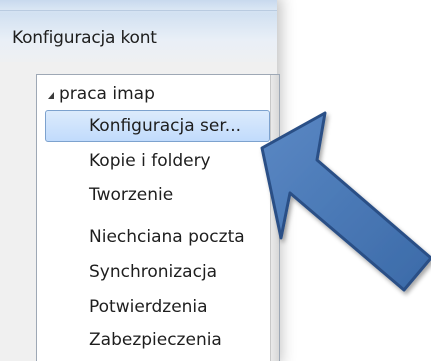 This screenshot has width=431, height=361. I want to click on tree-node-account: praca imap, so click(101, 94).